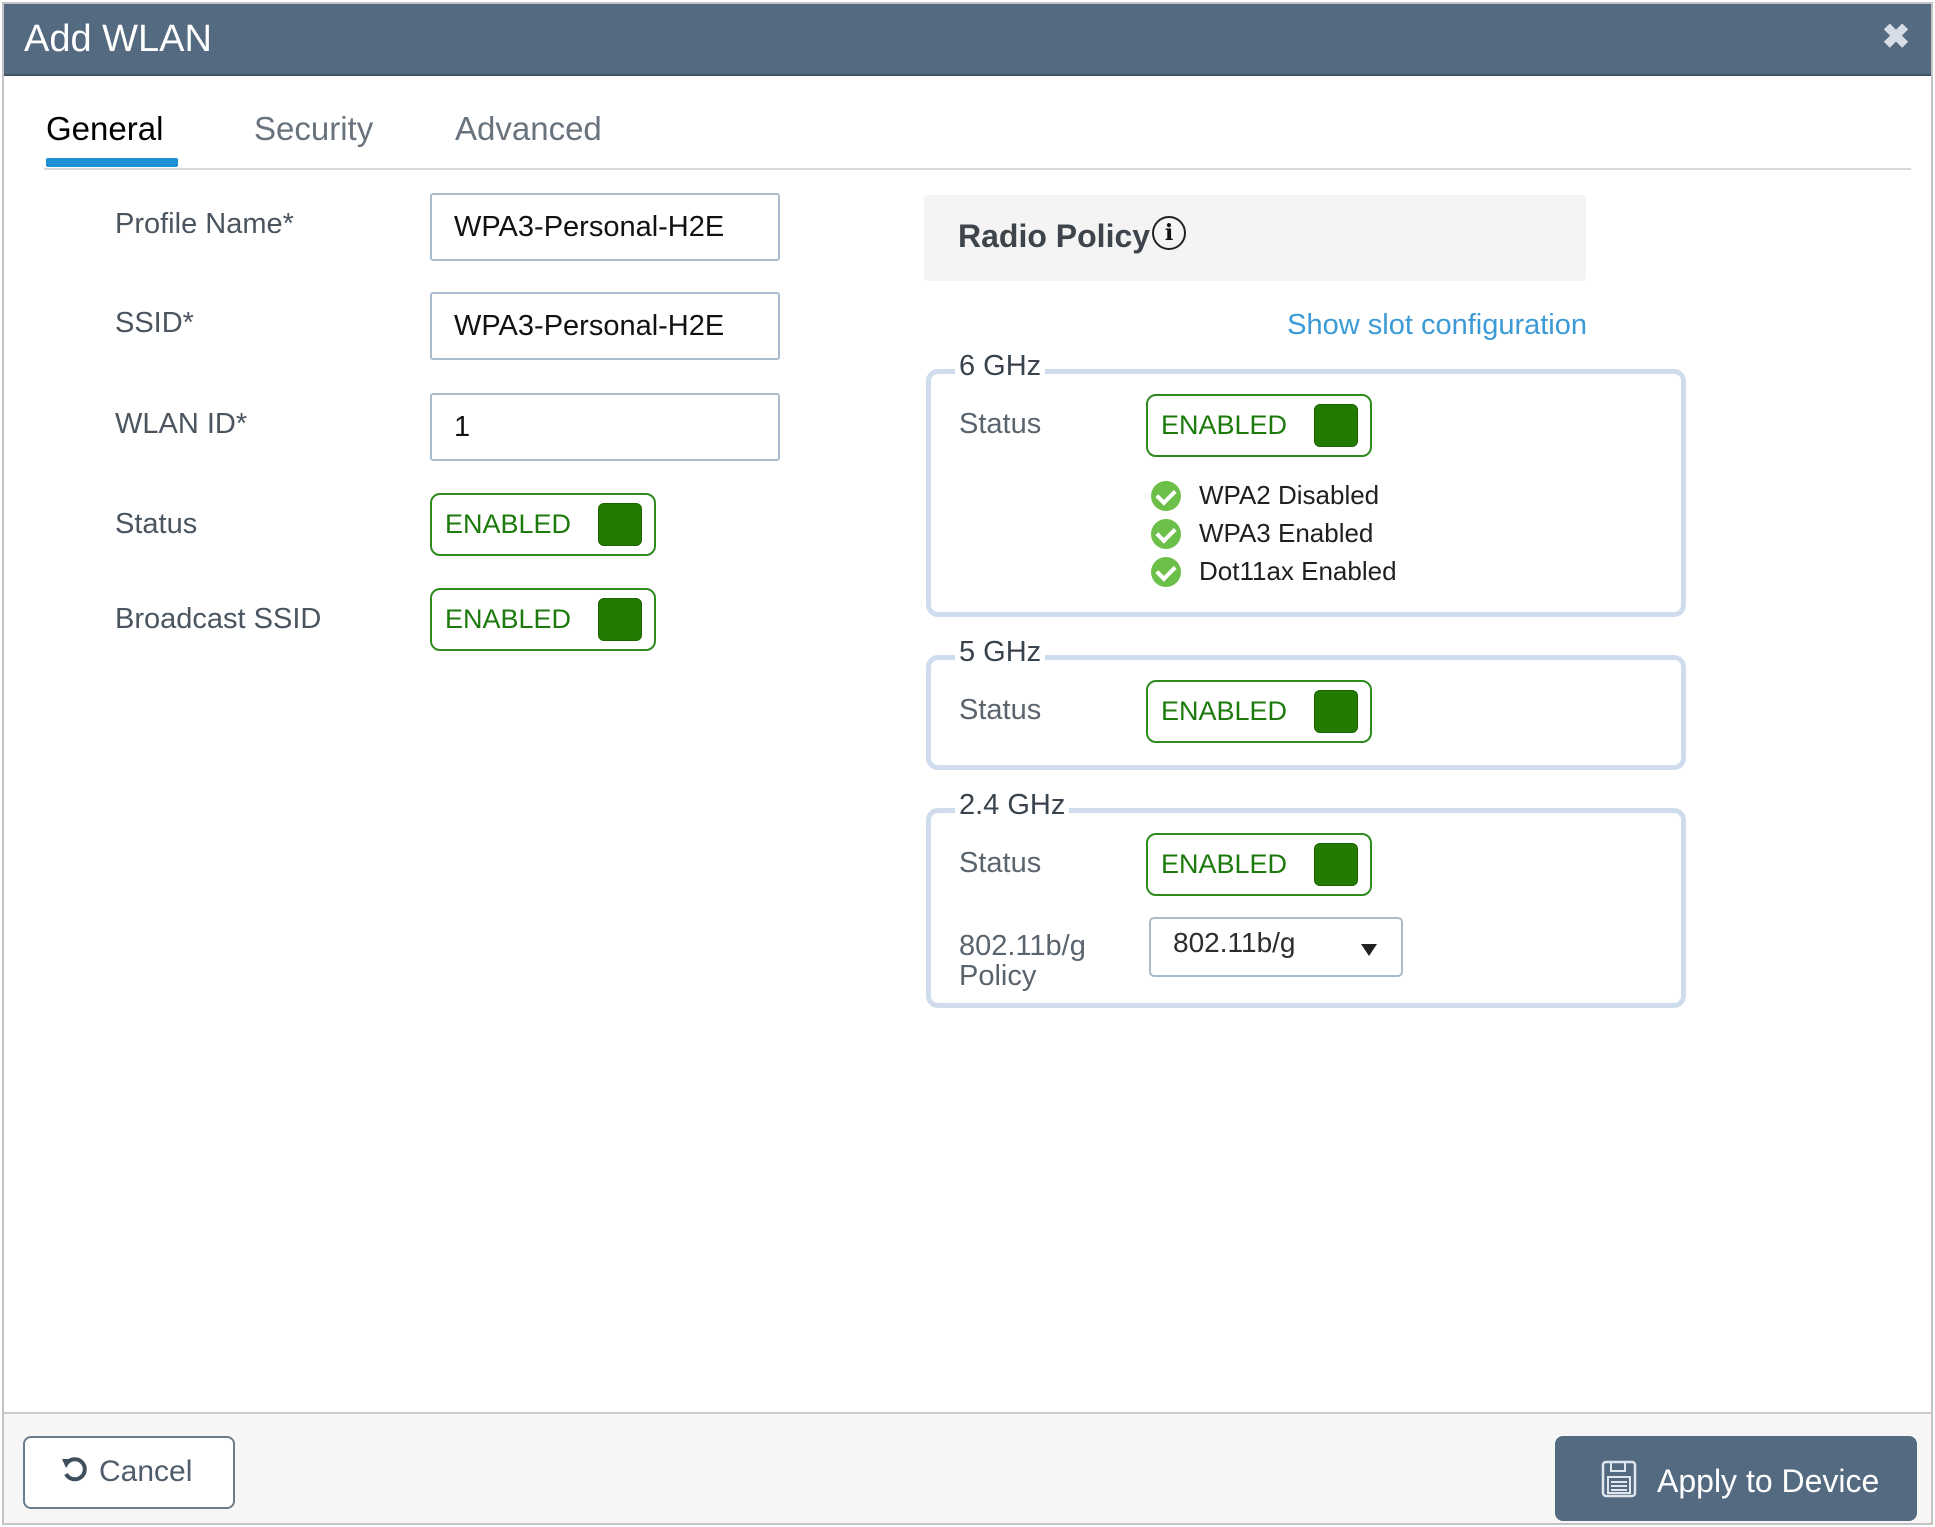 The width and height of the screenshot is (1935, 1527). I want to click on band-5ghz-status-toggle: ENABLED, so click(1259, 711).